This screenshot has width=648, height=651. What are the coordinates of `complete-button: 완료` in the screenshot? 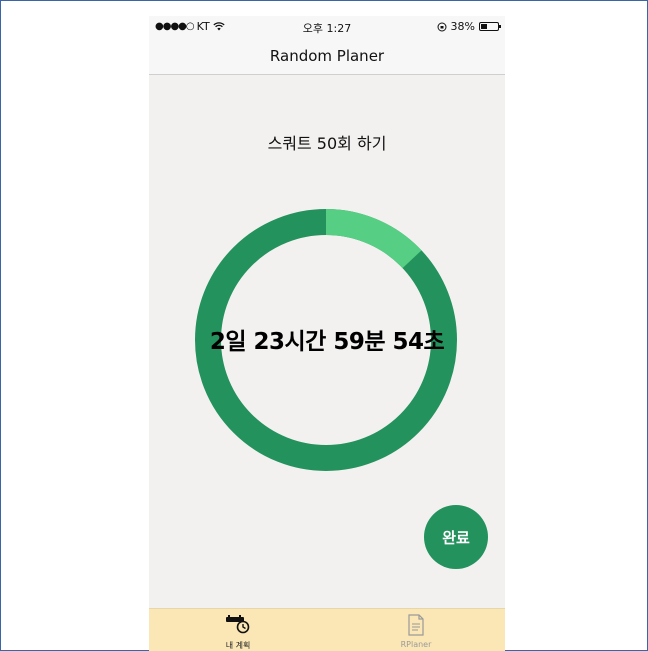 It's located at (456, 537).